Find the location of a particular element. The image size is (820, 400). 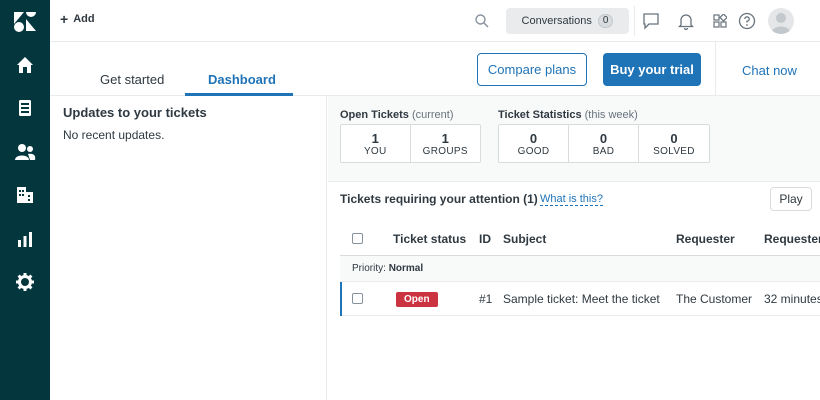

gear-icon is located at coordinates (25, 282).